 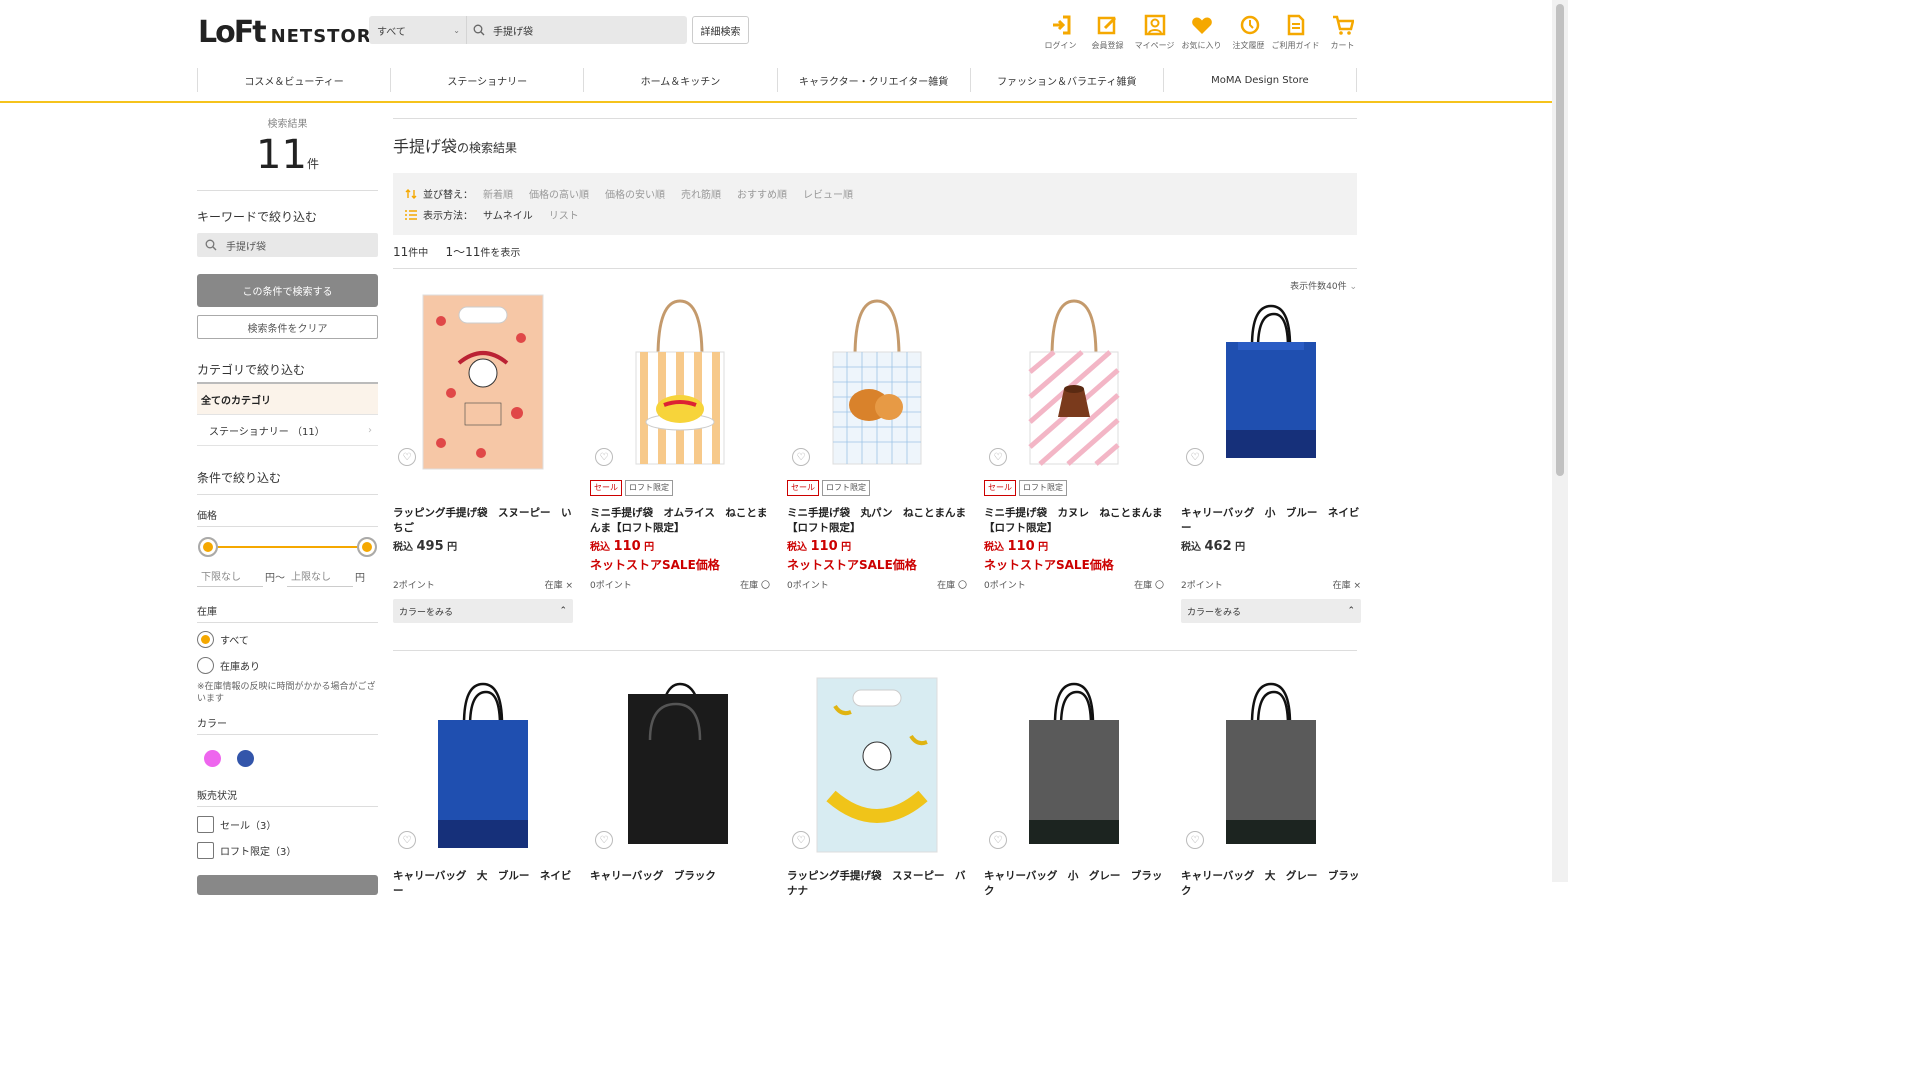 I want to click on price-slider-track, so click(x=287, y=547).